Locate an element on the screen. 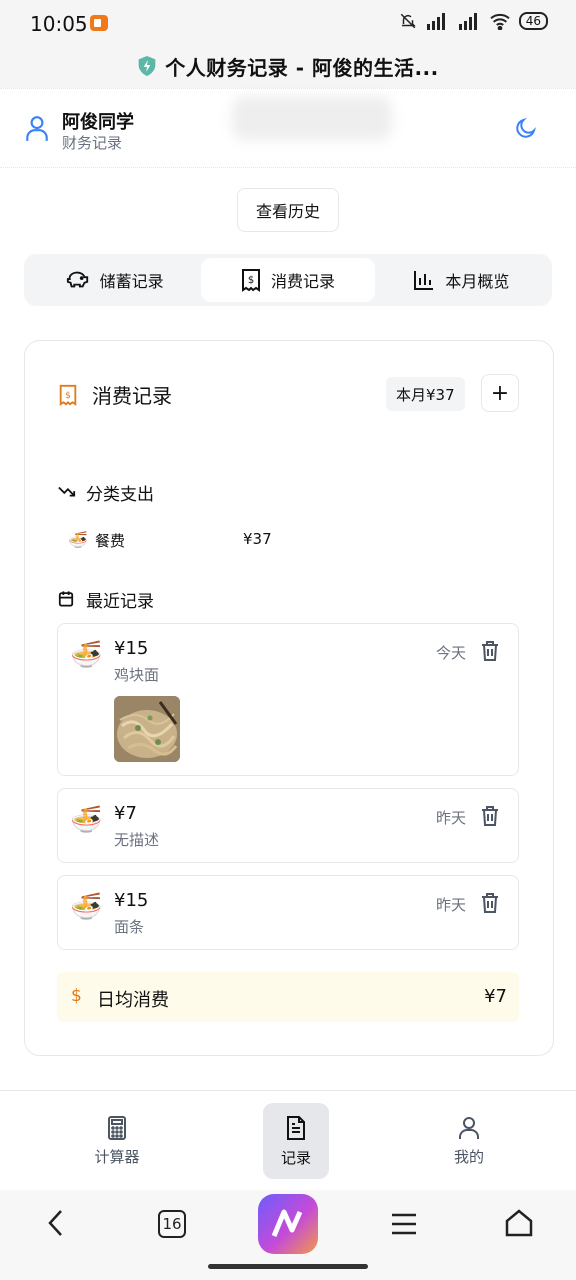 This screenshot has height=1280, width=576. view-history-button: 查看历史 is located at coordinates (288, 210).